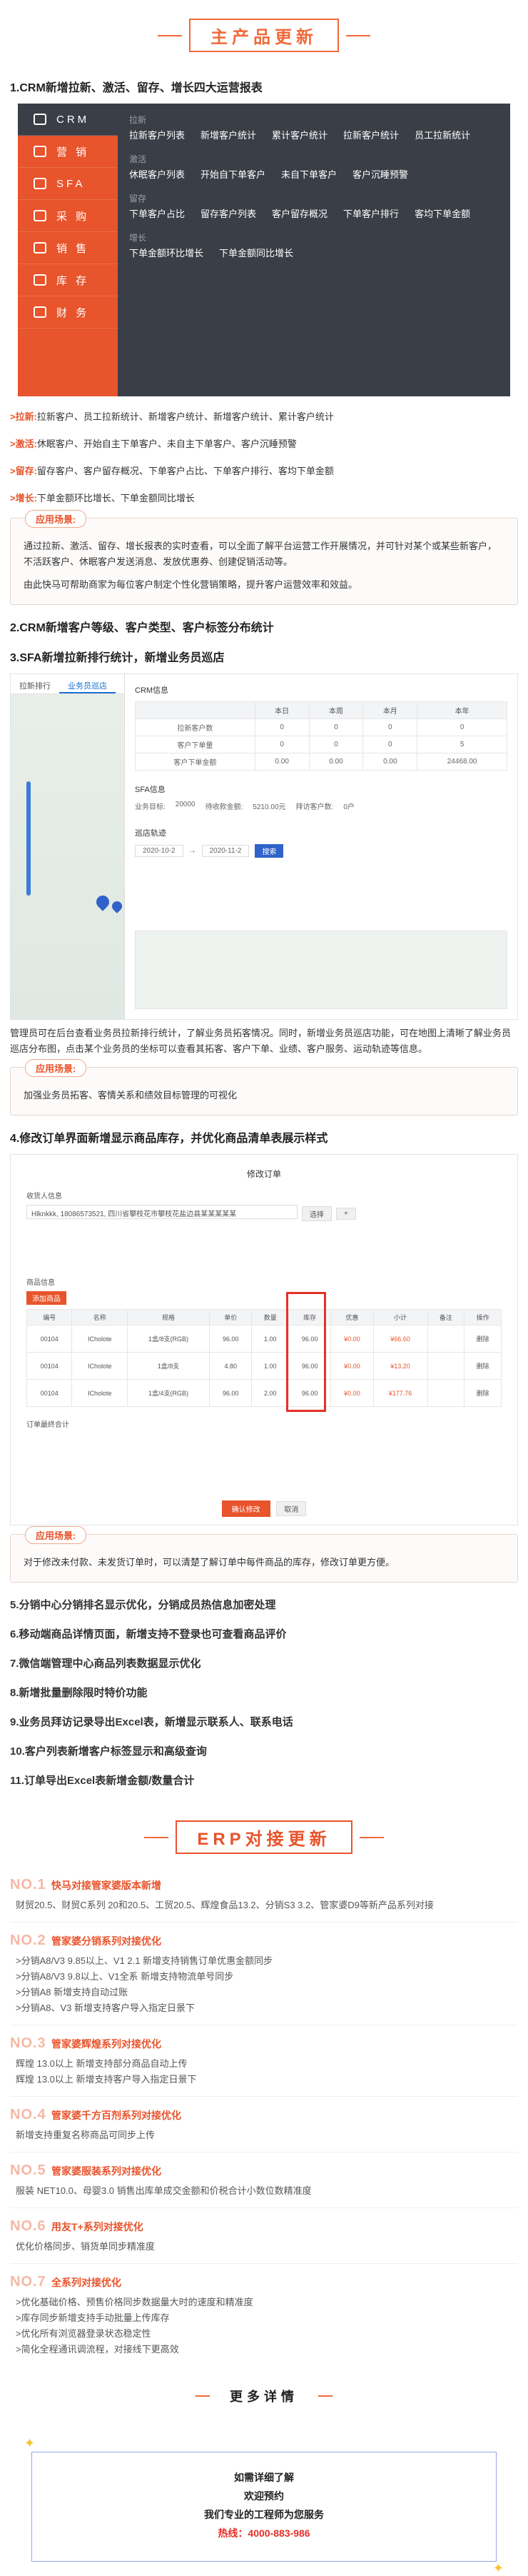  What do you see at coordinates (148, 1634) in the screenshot?
I see `list-item: 6.移动端商品详情页面，新增支持不登录也可查看商品评价` at bounding box center [148, 1634].